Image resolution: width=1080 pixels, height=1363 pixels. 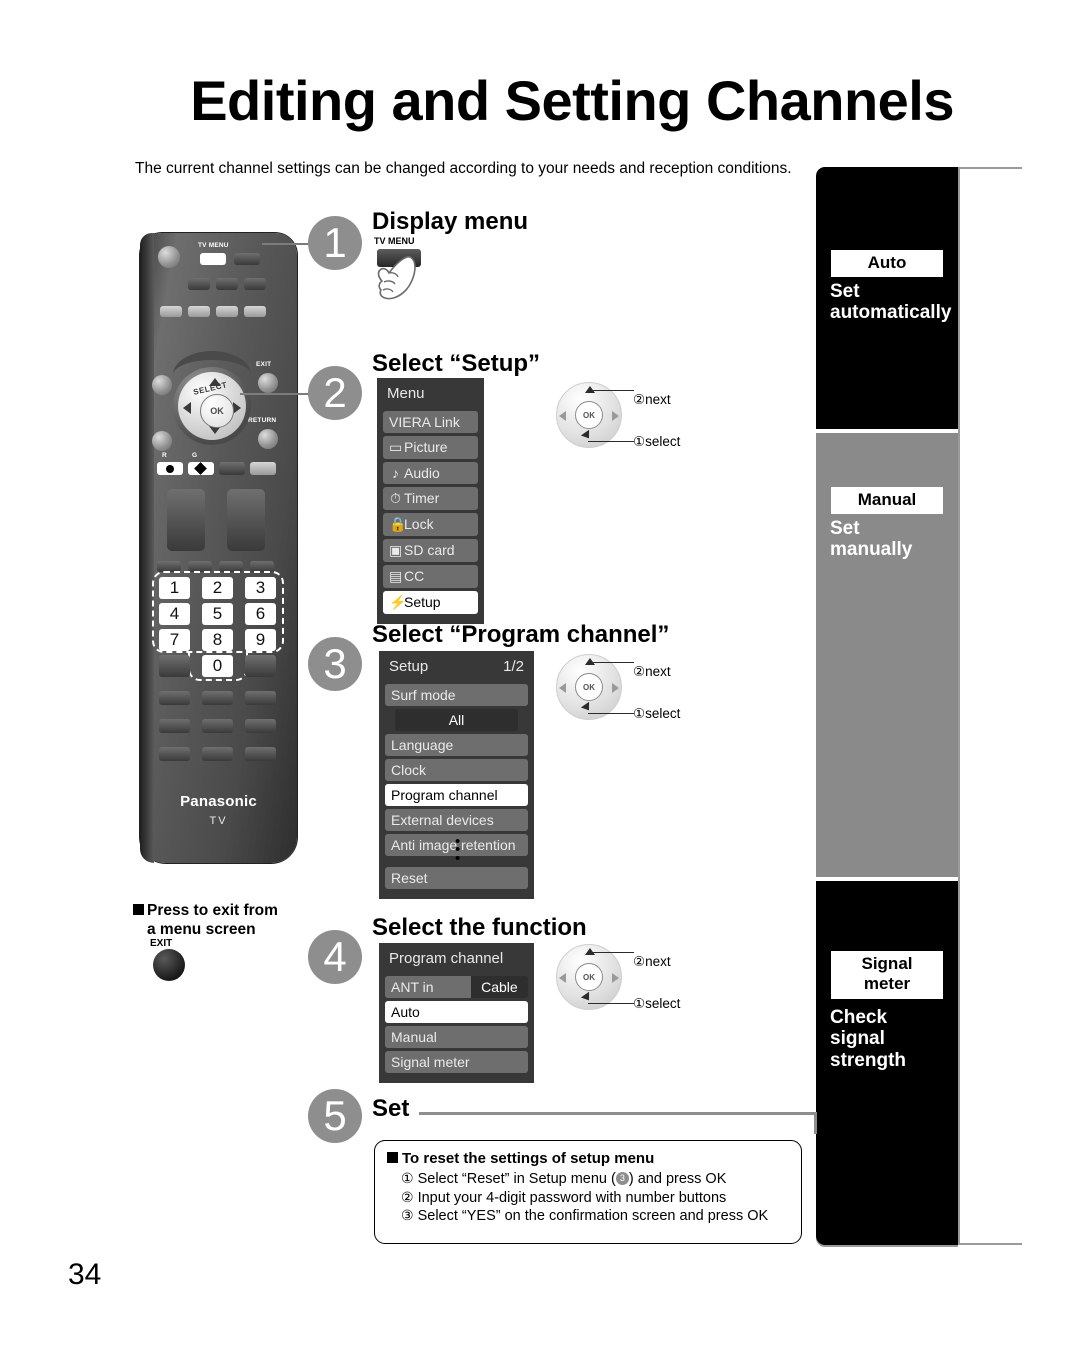 I want to click on ok-button: OK, so click(x=217, y=411).